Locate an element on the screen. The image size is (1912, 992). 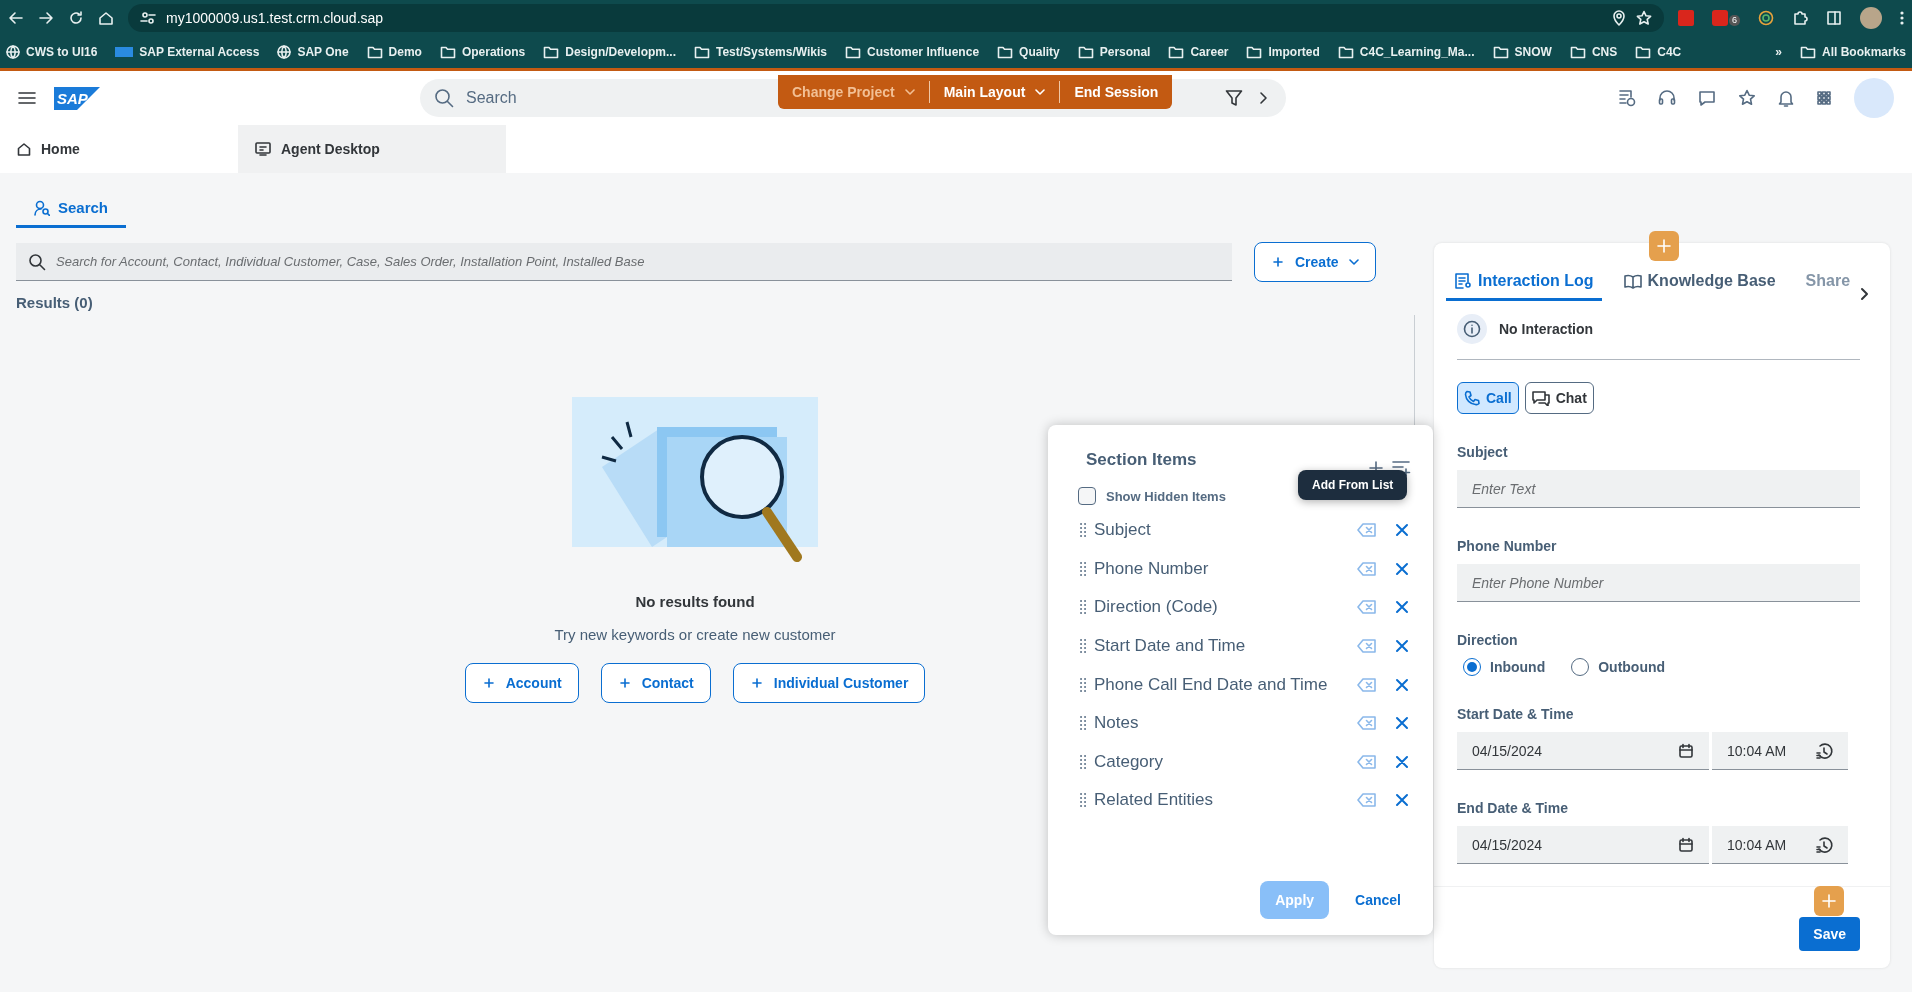
bookmark-link: Imported is located at coordinates (1294, 52).